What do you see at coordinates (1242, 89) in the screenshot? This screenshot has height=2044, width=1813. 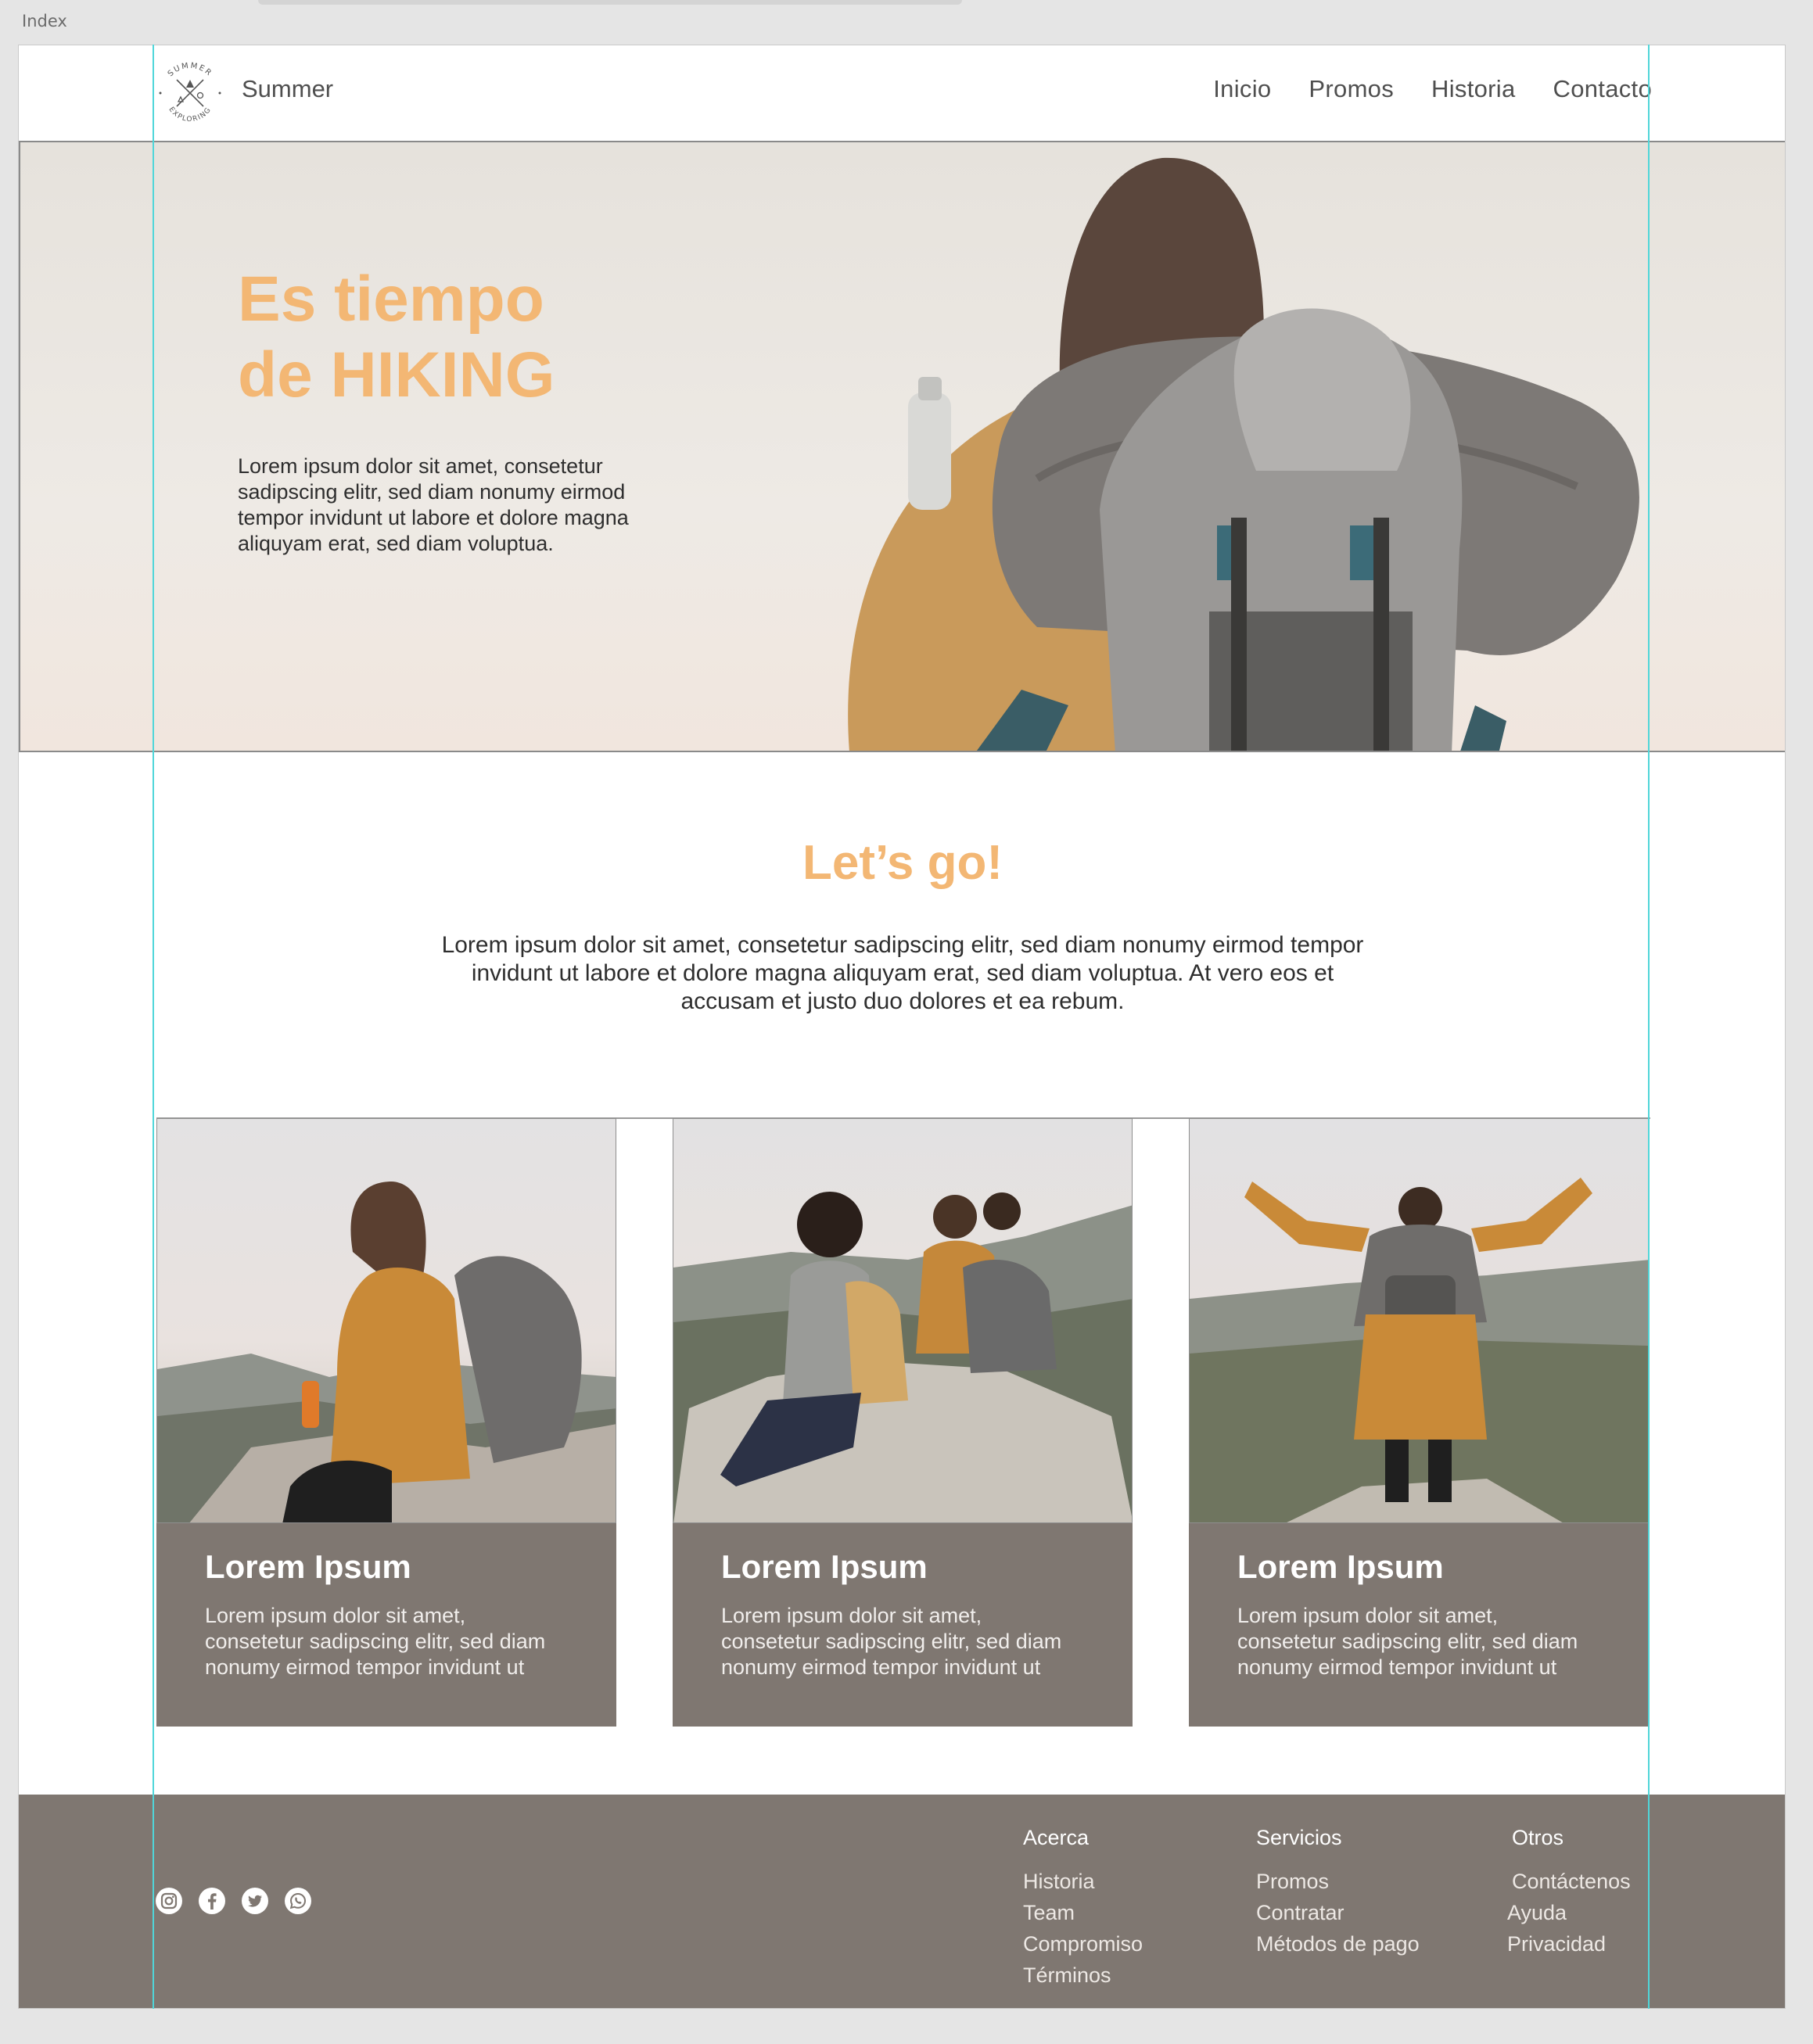 I see `nav-inicio: Inicio` at bounding box center [1242, 89].